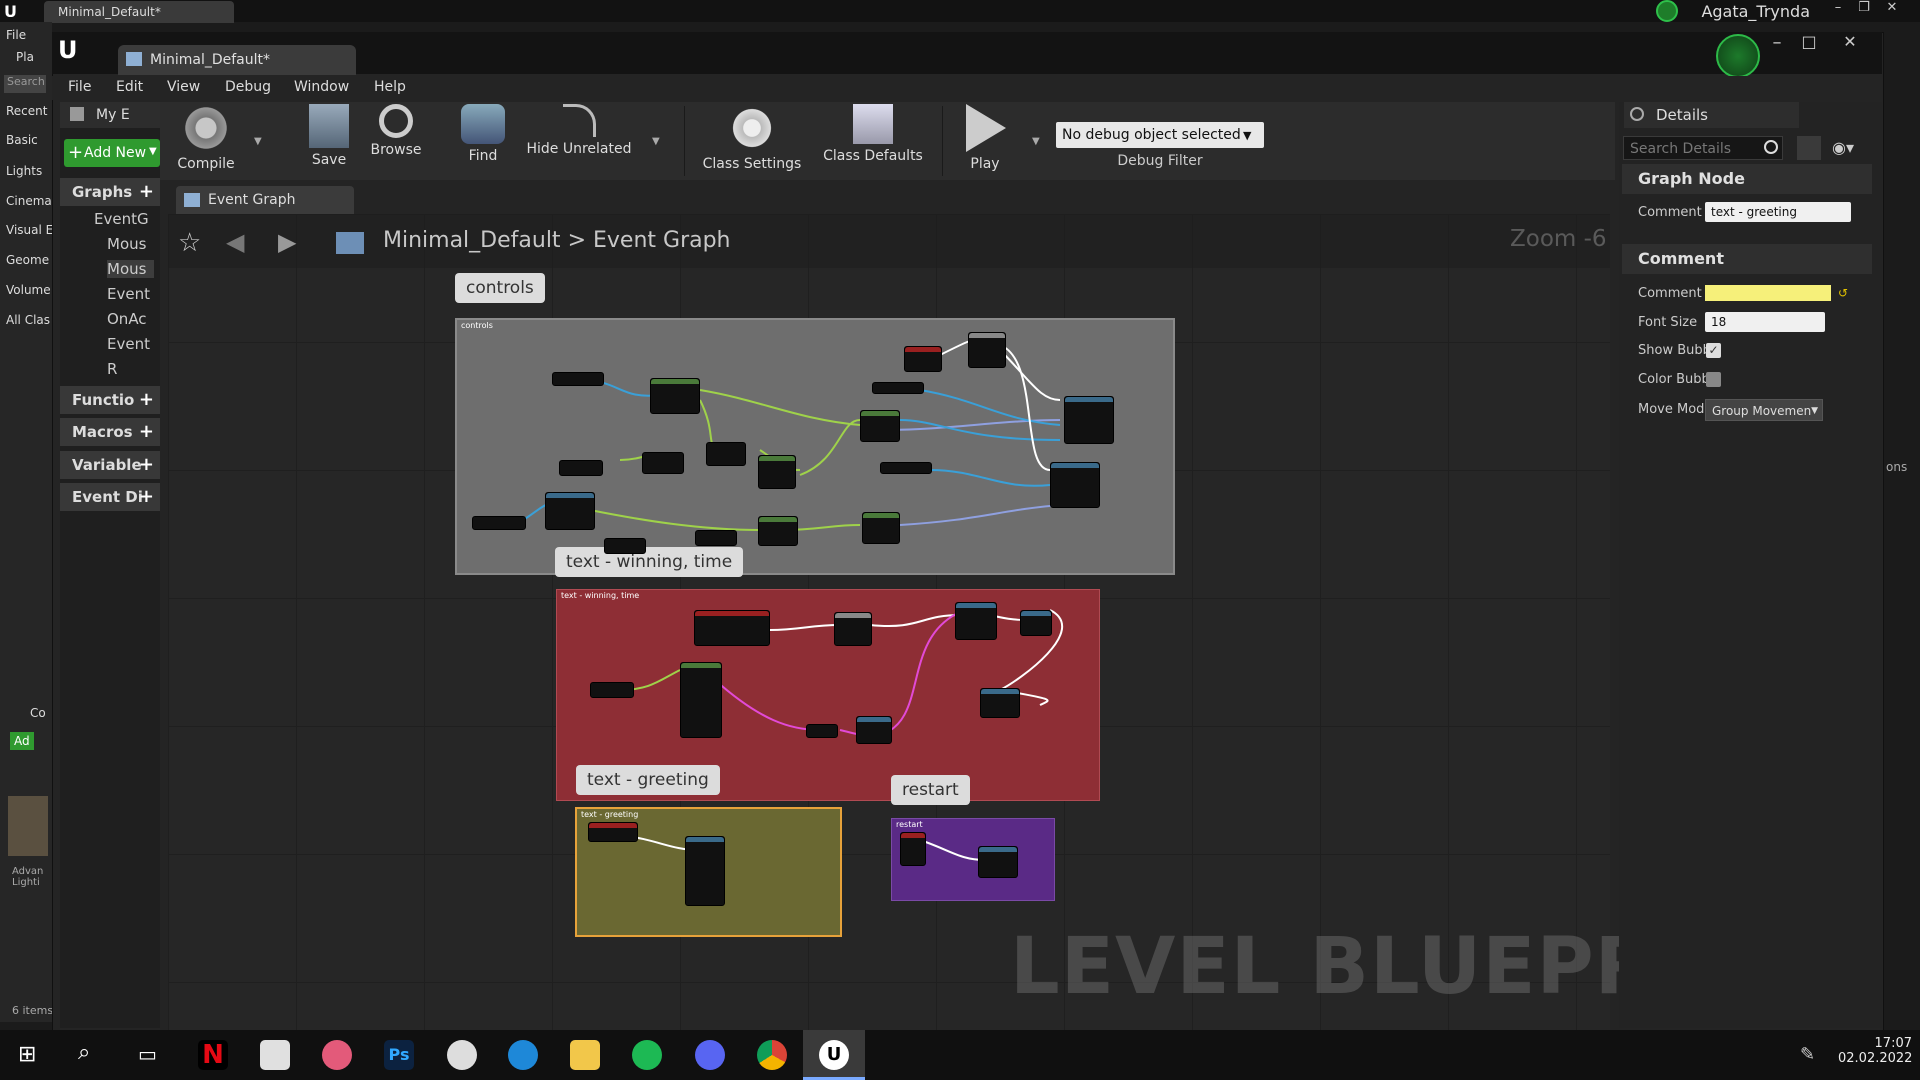 The image size is (1920, 1080). I want to click on move-mode-label: Move Mod, so click(1671, 409).